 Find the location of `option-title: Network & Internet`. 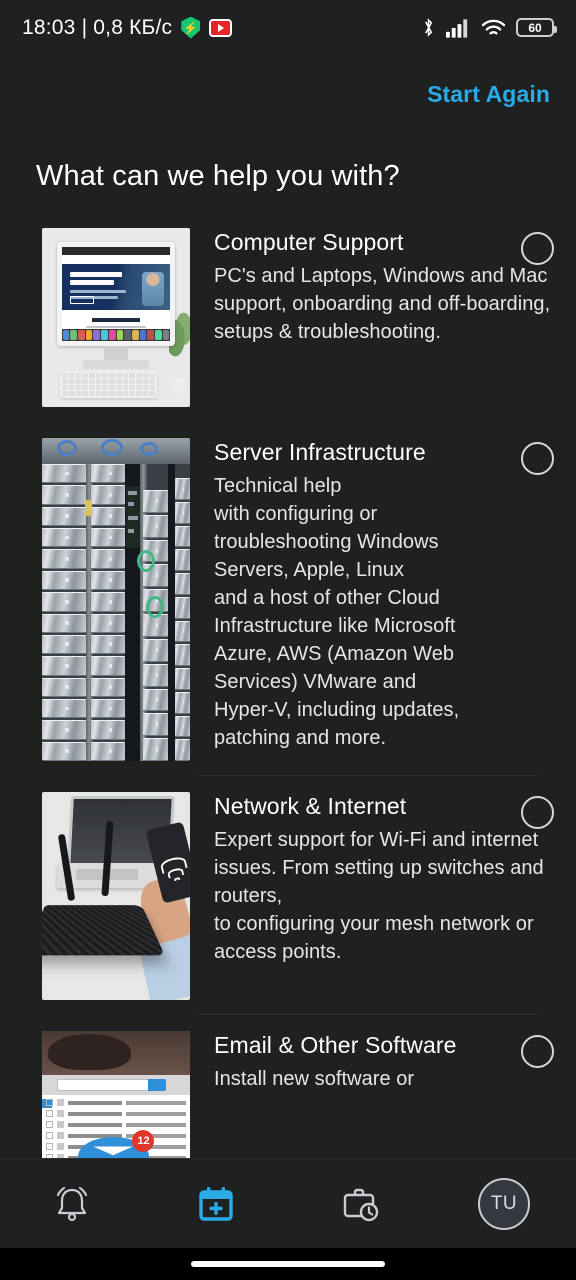

option-title: Network & Internet is located at coordinates (310, 806).